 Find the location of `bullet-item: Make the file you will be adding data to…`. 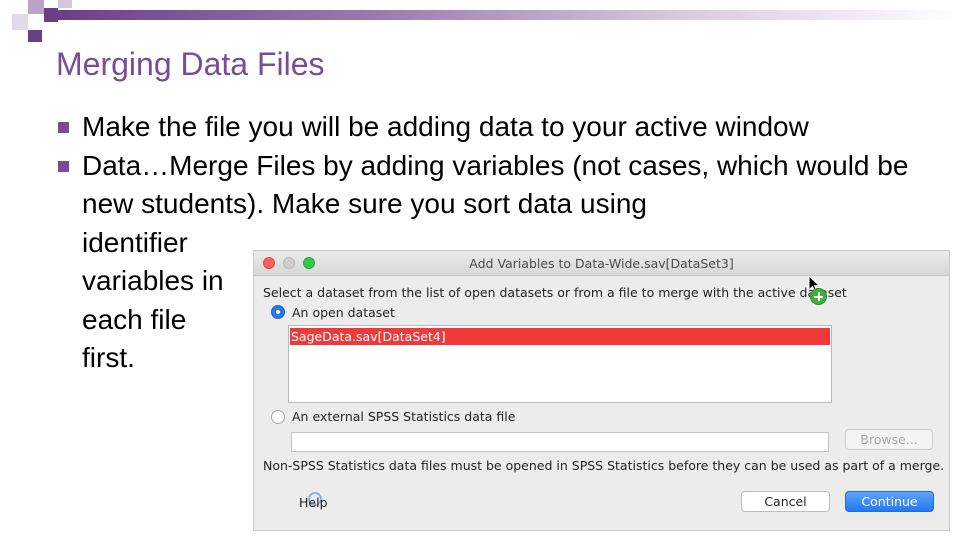

bullet-item: Make the file you will be adding data to… is located at coordinates (498, 127).